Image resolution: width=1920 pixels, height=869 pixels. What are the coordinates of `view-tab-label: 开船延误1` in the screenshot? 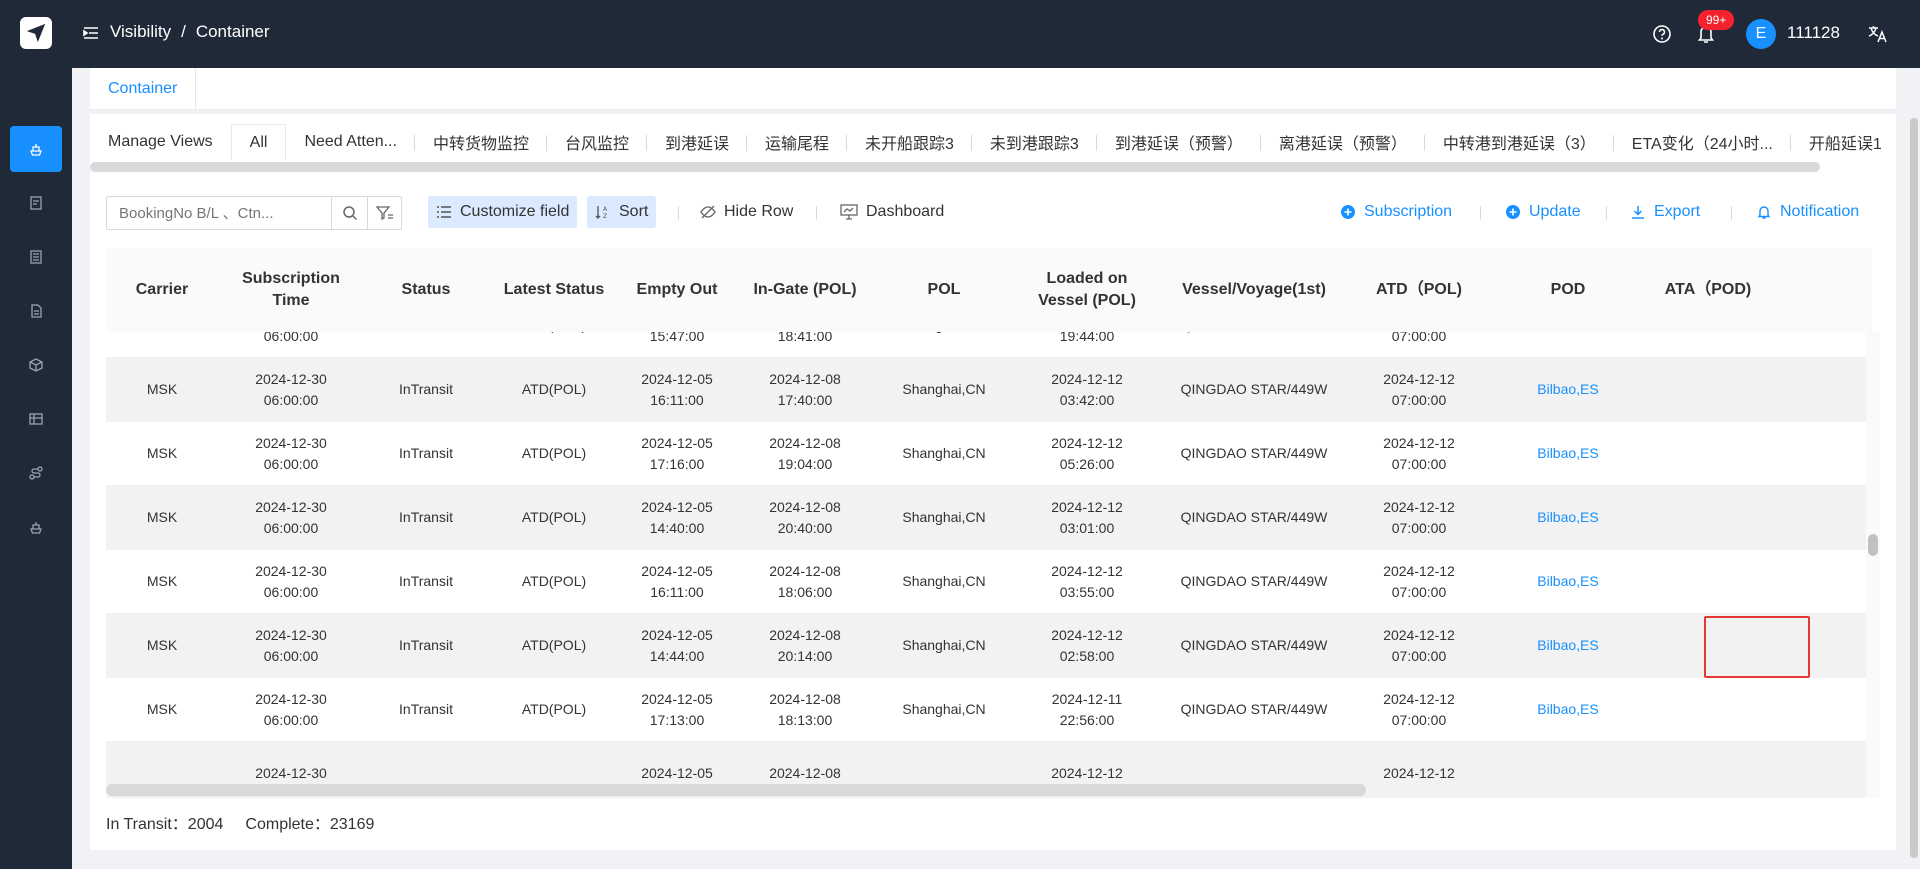 It's located at (1845, 144).